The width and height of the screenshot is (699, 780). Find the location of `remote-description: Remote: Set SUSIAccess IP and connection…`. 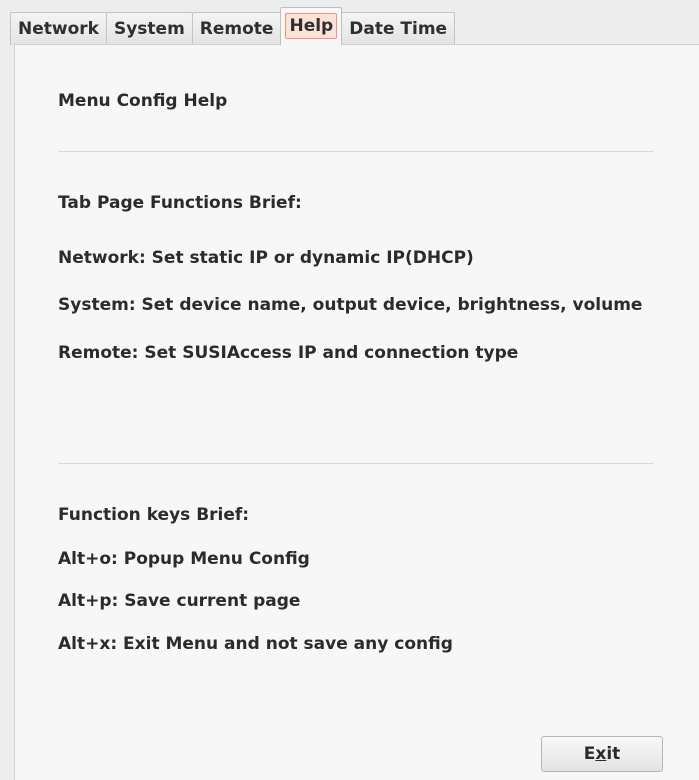

remote-description: Remote: Set SUSIAccess IP and connection… is located at coordinates (288, 353).